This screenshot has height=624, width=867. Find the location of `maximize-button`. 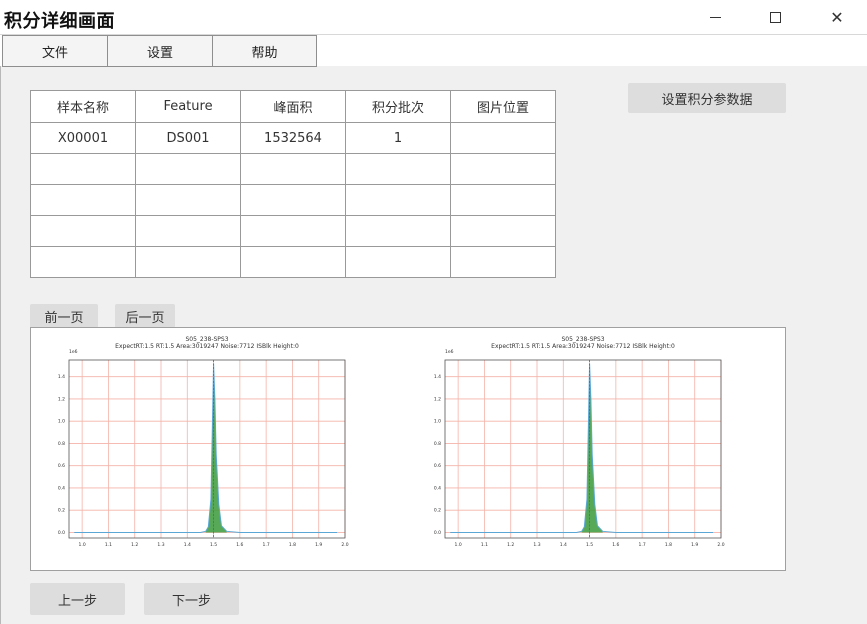

maximize-button is located at coordinates (775, 17).